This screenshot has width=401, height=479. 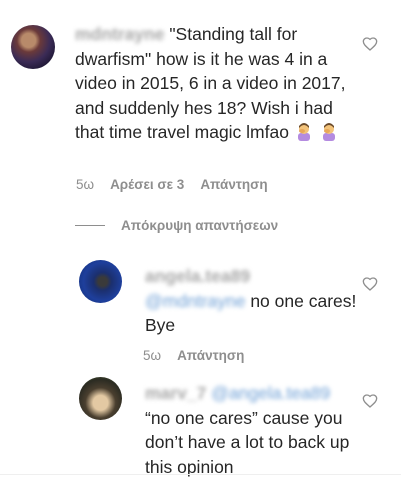 I want to click on comment-meta: 5ω Απάντηση, so click(x=193, y=355).